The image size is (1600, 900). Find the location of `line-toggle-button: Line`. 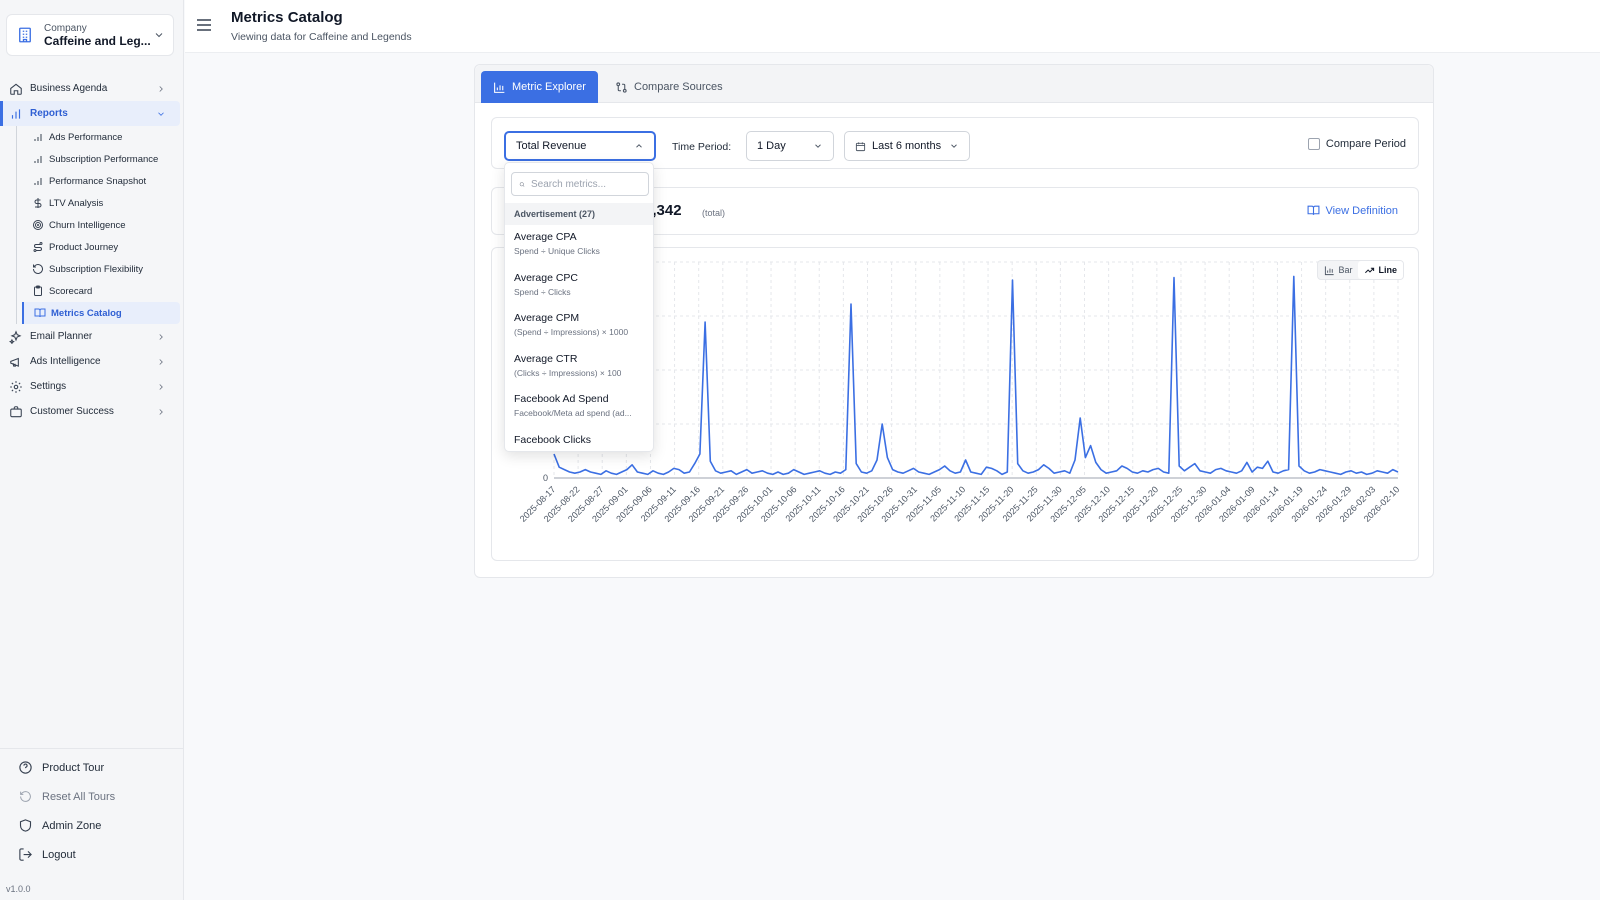

line-toggle-button: Line is located at coordinates (1380, 270).